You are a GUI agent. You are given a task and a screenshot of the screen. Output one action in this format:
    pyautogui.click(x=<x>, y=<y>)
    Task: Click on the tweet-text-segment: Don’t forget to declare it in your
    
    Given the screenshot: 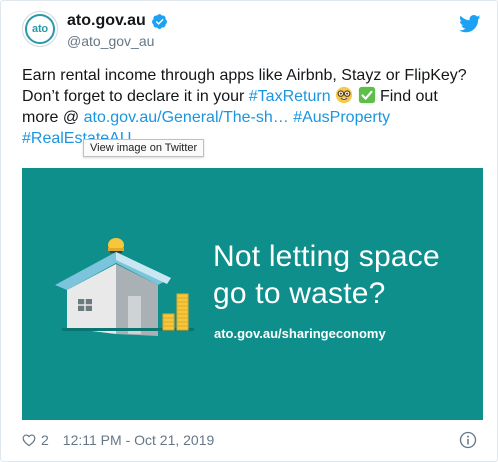 What is the action you would take?
    pyautogui.click(x=135, y=96)
    